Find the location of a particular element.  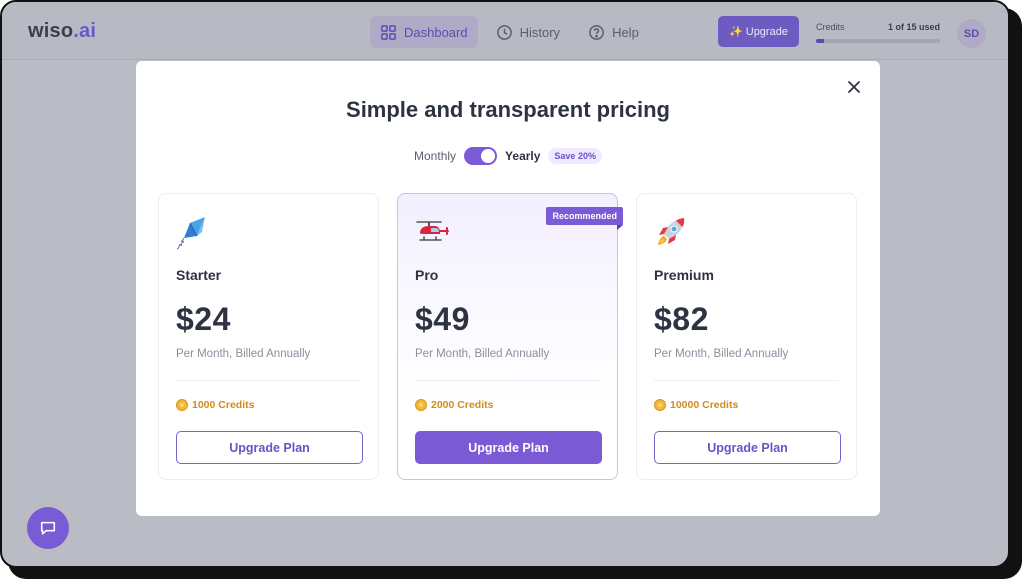

billing-toggle-row: Monthly Yearly Save 20% is located at coordinates (508, 156).